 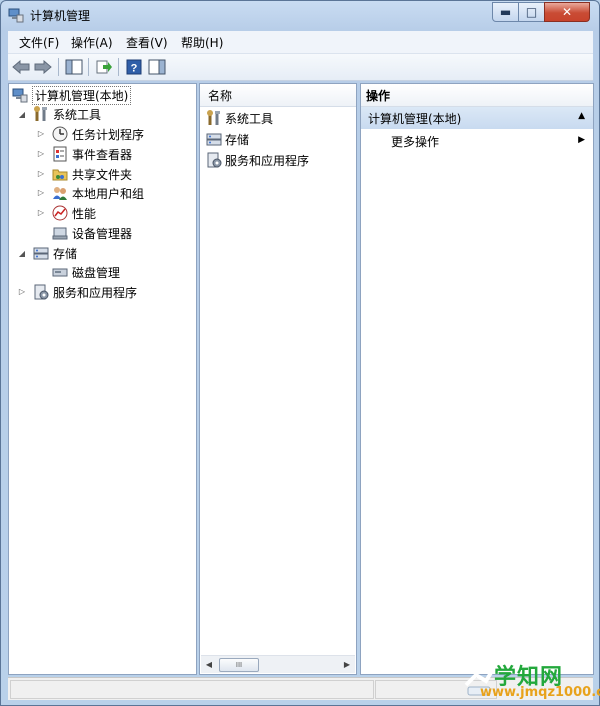 I want to click on menu-action: 操作(A), so click(x=92, y=42).